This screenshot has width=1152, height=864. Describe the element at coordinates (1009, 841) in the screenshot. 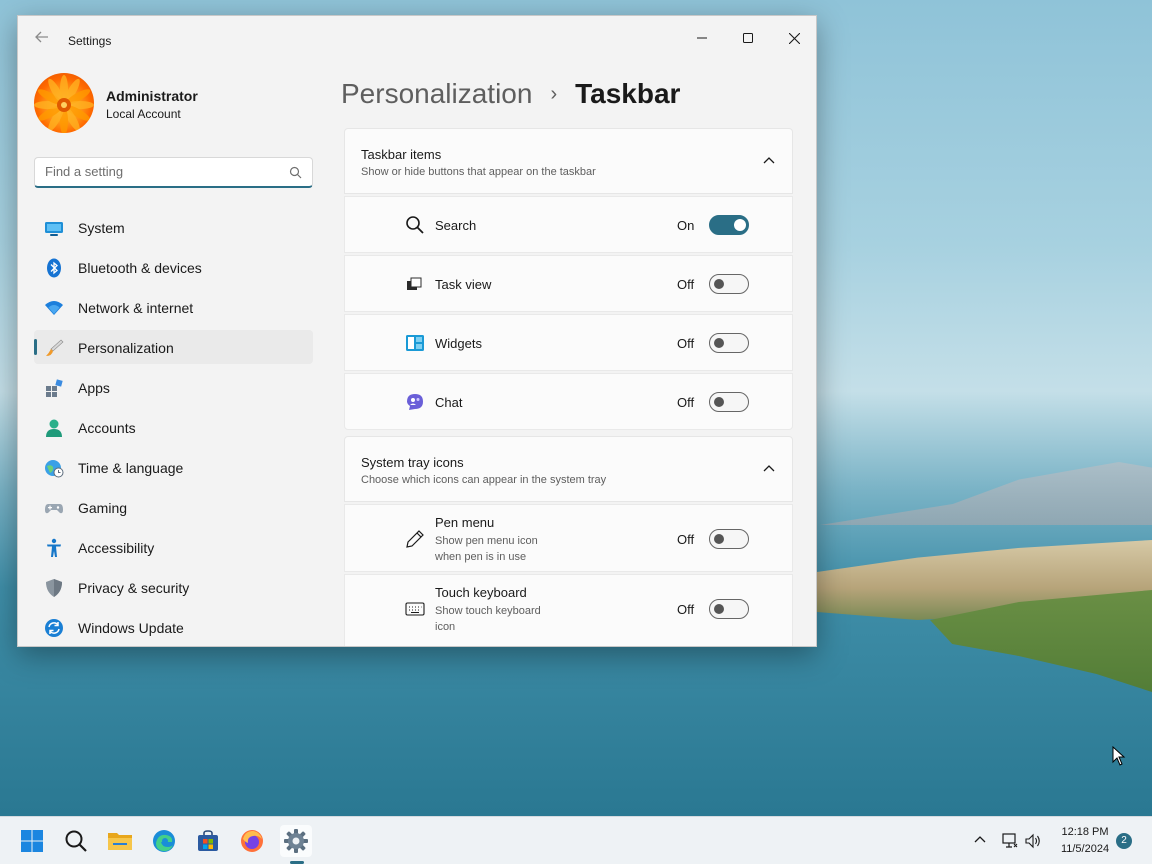

I see `network-icon` at that location.